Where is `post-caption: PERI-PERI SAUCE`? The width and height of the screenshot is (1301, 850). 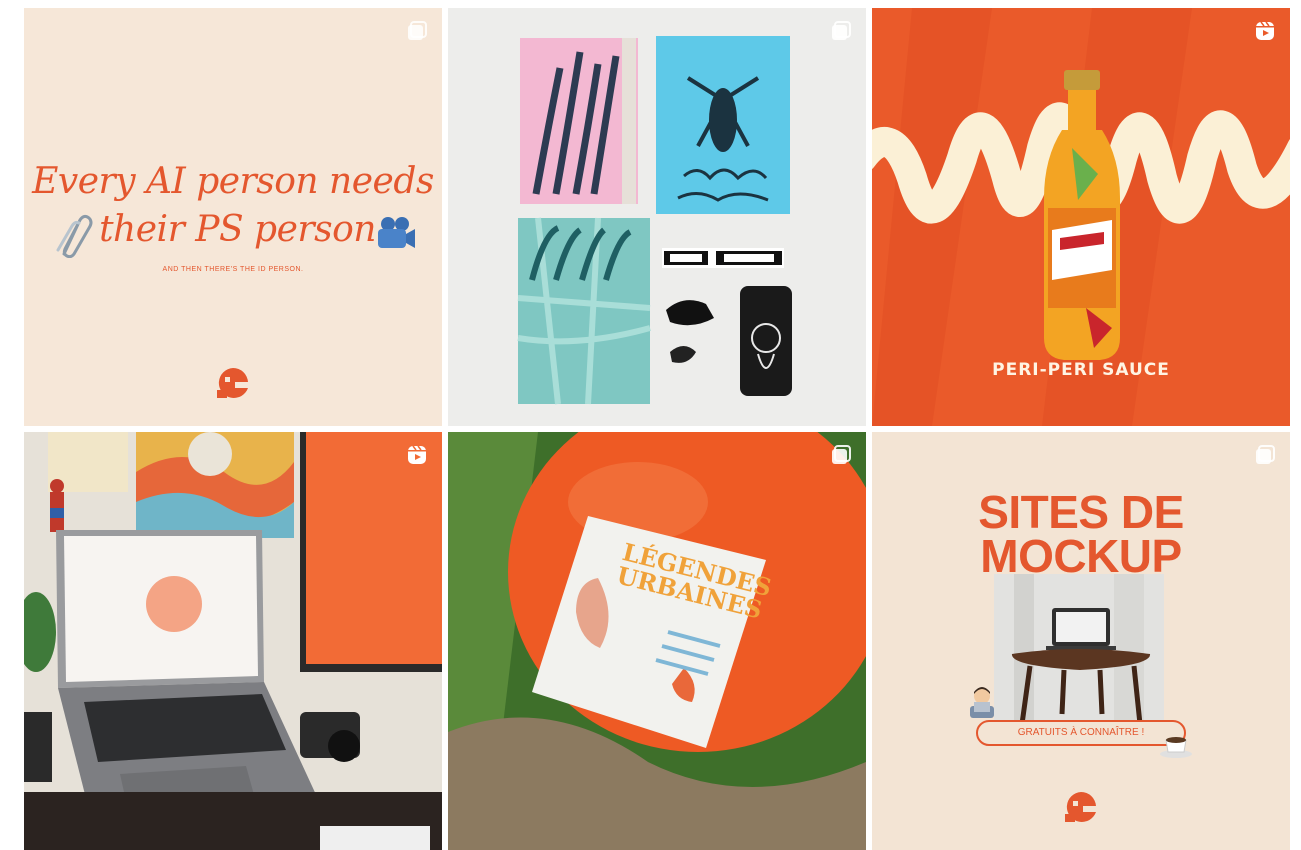 post-caption: PERI-PERI SAUCE is located at coordinates (1081, 370).